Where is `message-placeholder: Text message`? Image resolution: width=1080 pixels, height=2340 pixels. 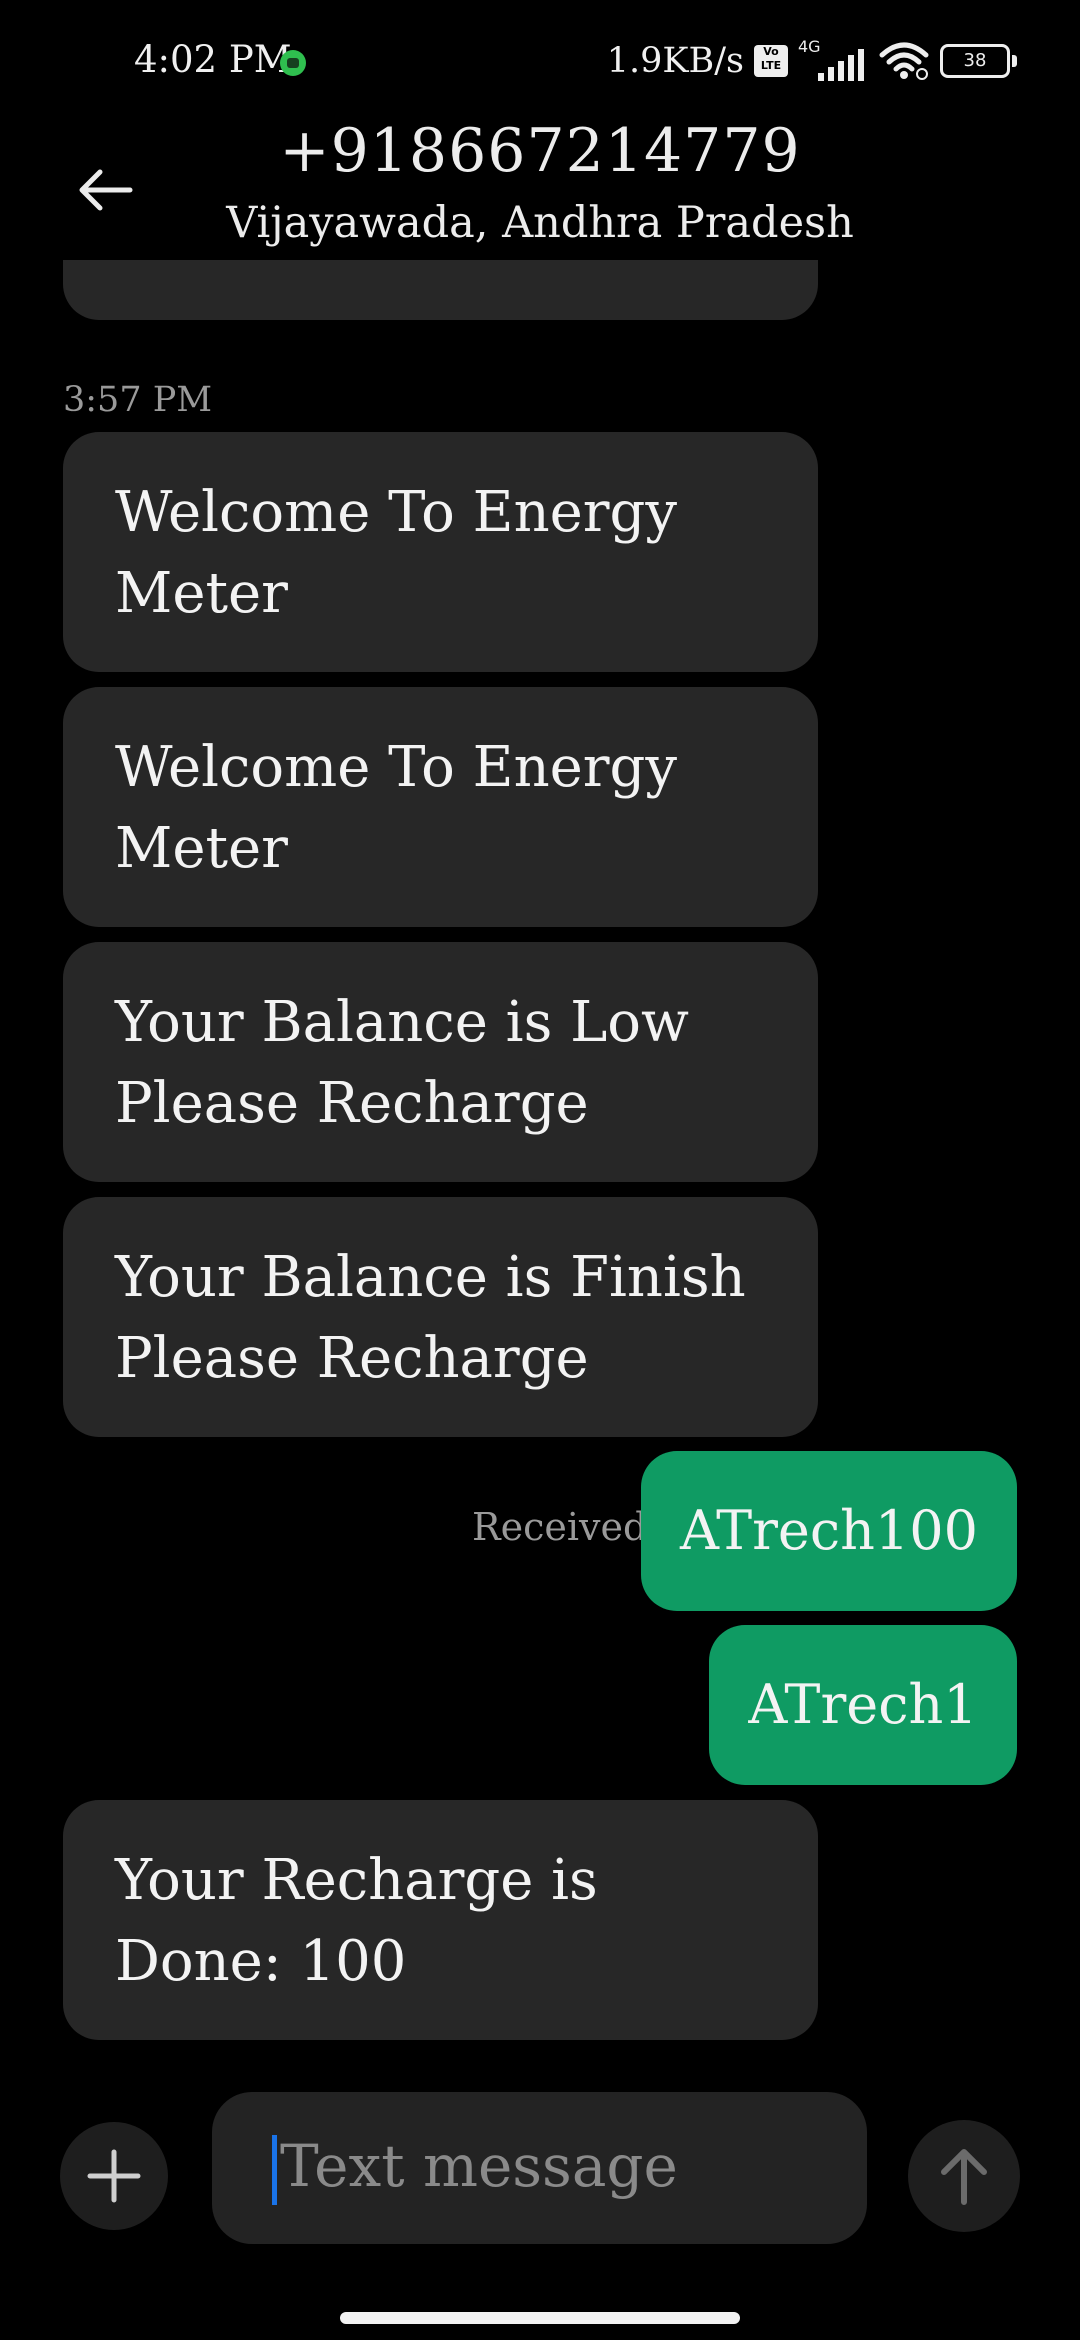 message-placeholder: Text message is located at coordinates (479, 2166).